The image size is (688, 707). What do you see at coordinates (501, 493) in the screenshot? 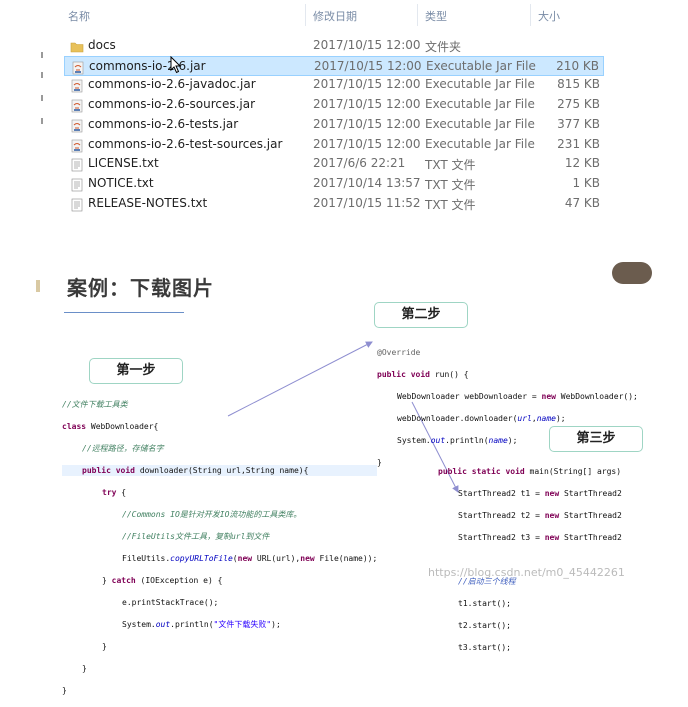
I see `code-text: StartThread2 t1 =` at bounding box center [501, 493].